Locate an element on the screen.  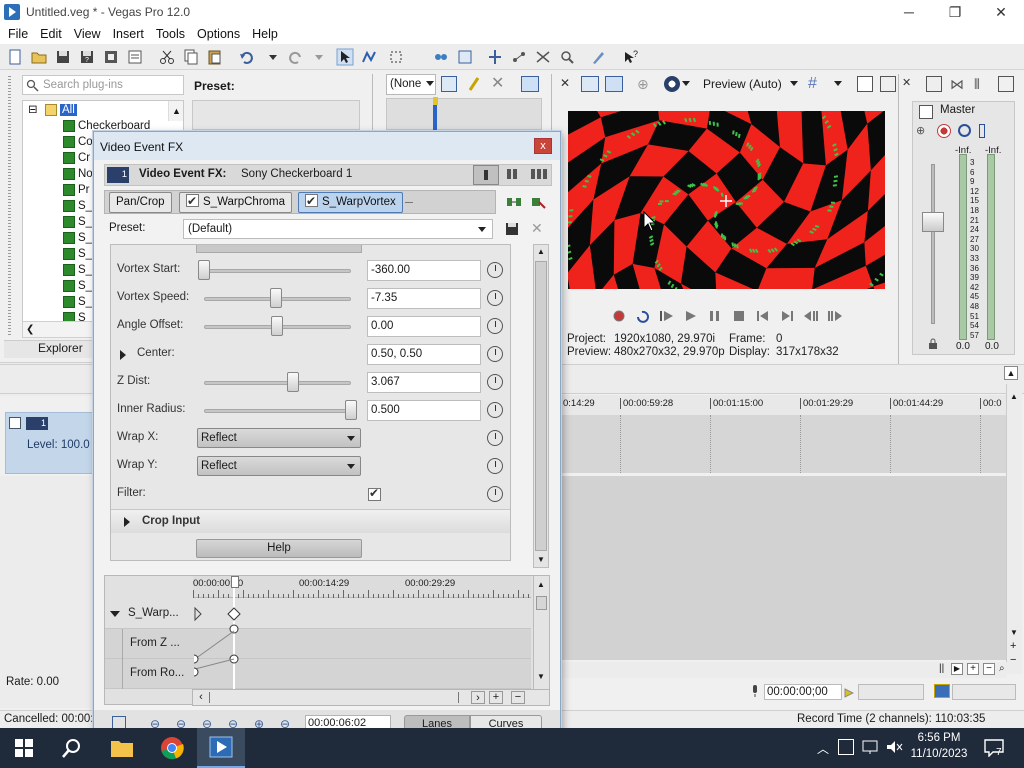
menu-tools: Tools is located at coordinates (170, 34).